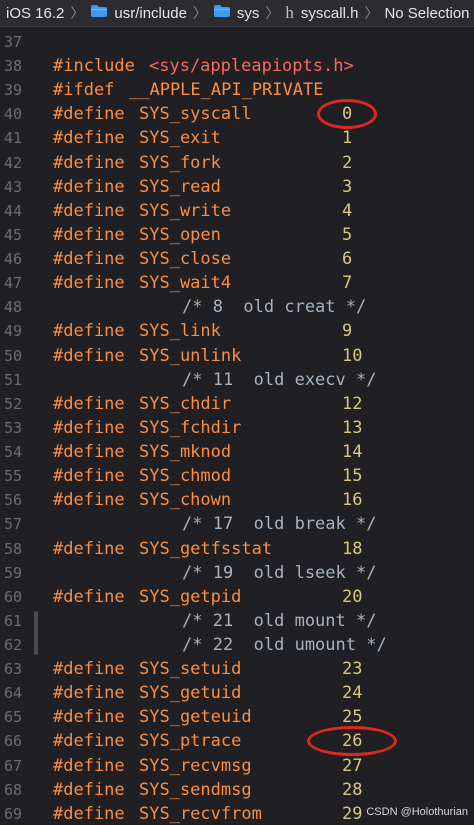  Describe the element at coordinates (185, 259) in the screenshot. I see `macro-name: SYS_close` at that location.